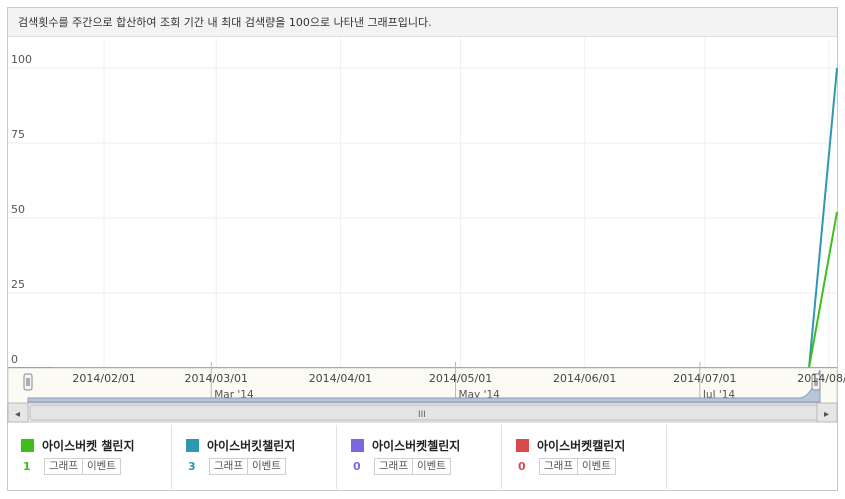 This screenshot has height=499, width=845. What do you see at coordinates (28, 382) in the screenshot?
I see `navigator-left-handle` at bounding box center [28, 382].